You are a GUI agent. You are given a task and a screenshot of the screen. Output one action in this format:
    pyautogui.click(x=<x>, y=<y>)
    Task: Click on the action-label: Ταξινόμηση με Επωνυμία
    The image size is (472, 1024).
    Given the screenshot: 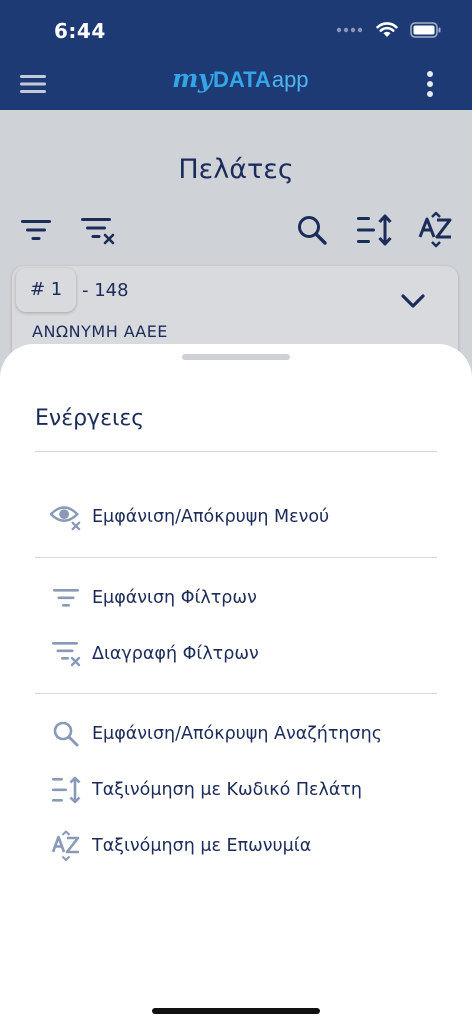 What is the action you would take?
    pyautogui.click(x=202, y=846)
    